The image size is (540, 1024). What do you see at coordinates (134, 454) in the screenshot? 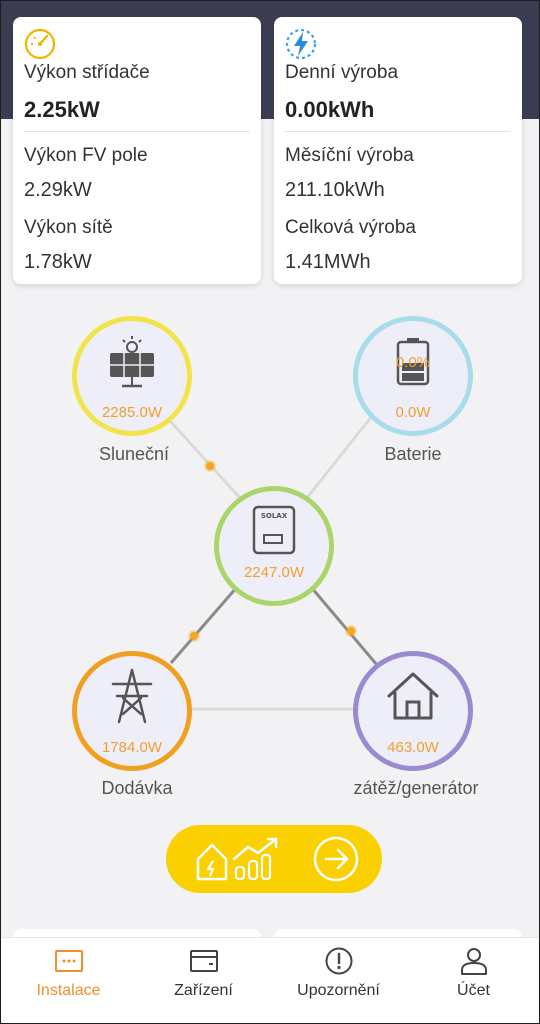
I see `solar-label: Sluneční` at bounding box center [134, 454].